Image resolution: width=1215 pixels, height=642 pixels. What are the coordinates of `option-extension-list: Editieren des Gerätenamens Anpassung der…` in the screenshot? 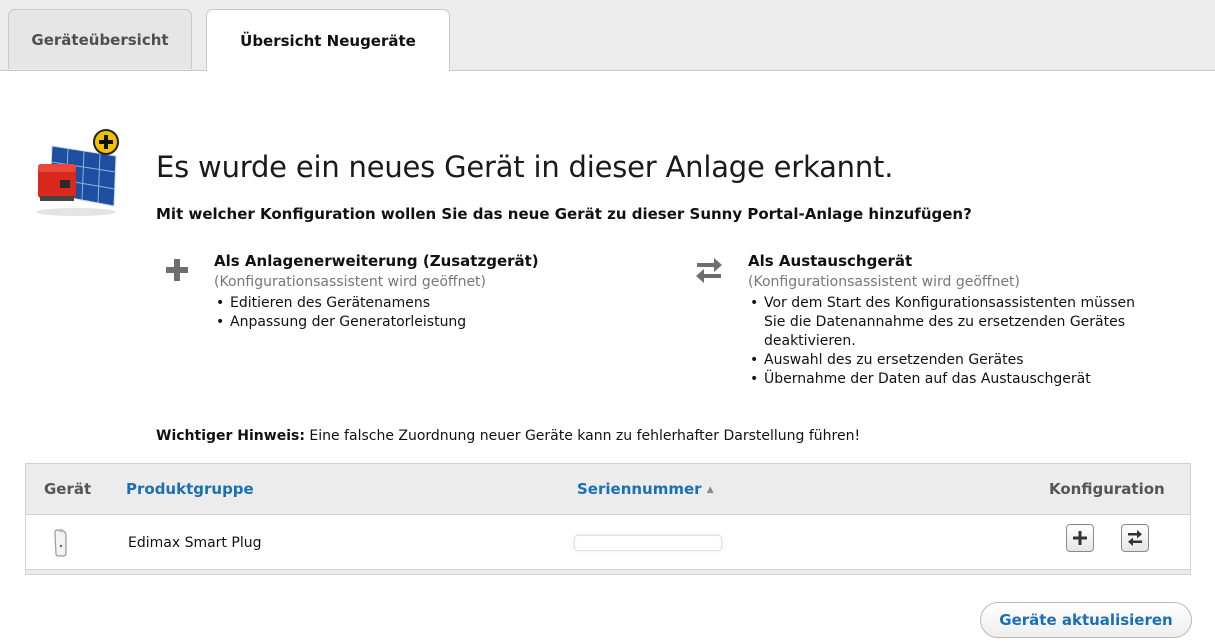 It's located at (340, 313).